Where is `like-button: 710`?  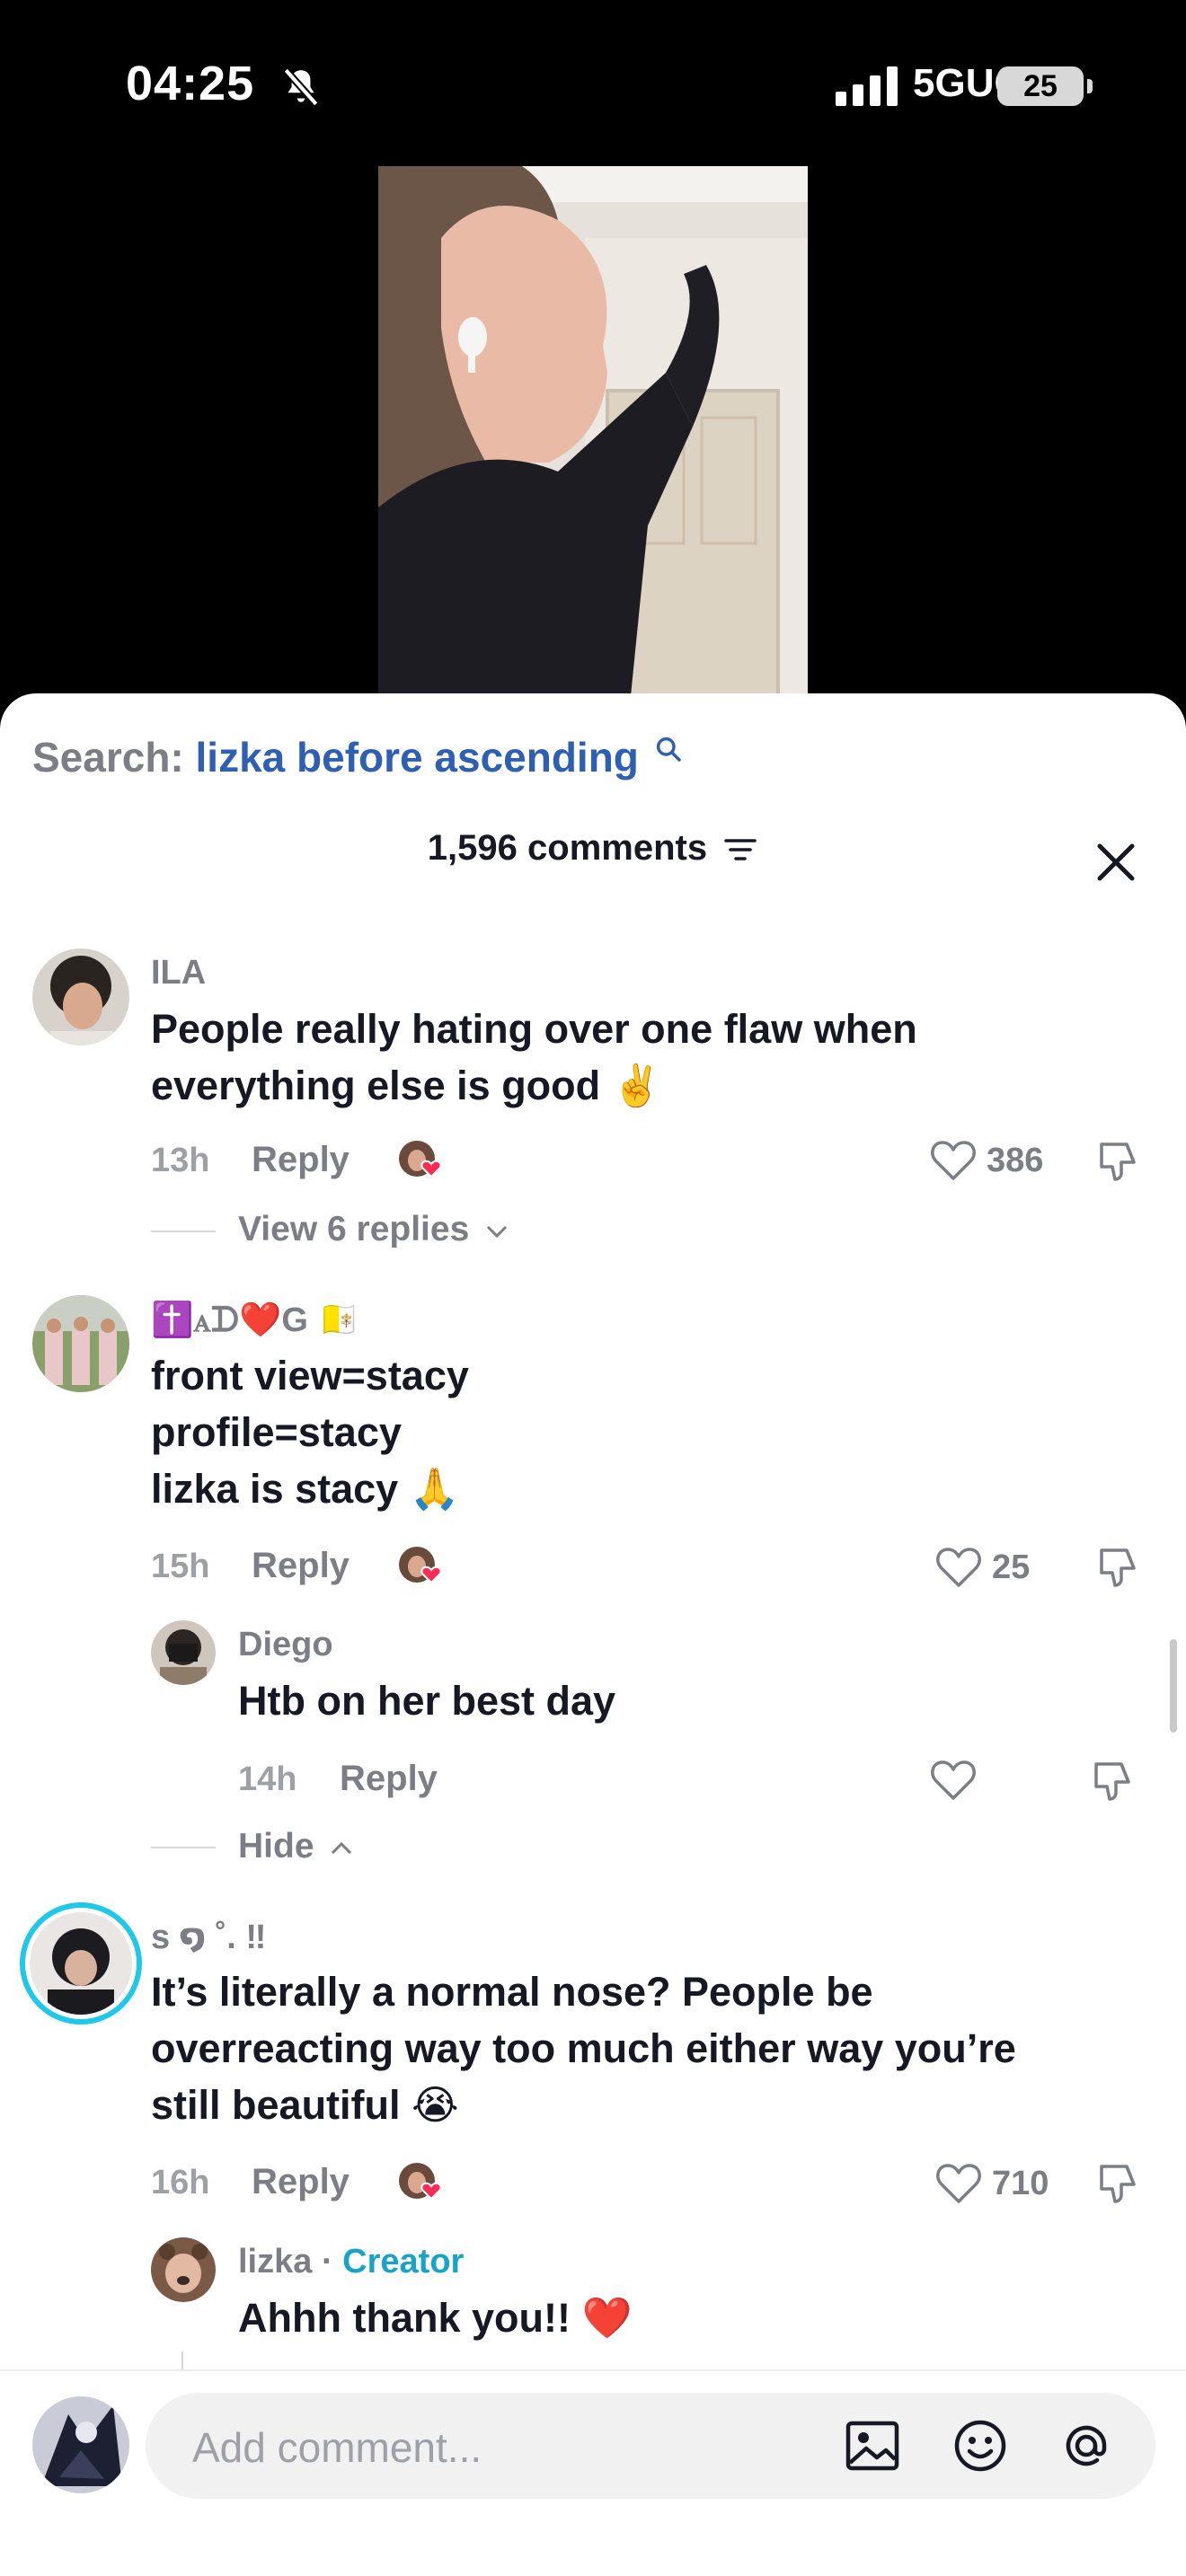 like-button: 710 is located at coordinates (991, 2183).